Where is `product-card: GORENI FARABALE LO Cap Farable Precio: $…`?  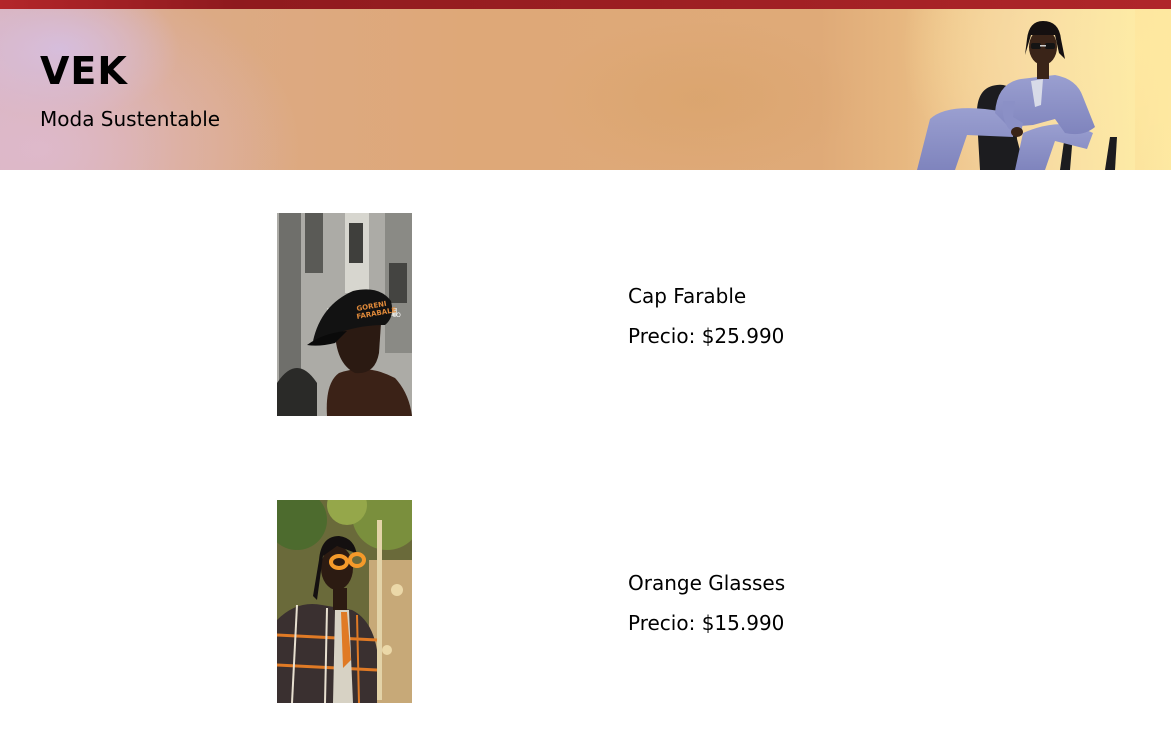 product-card: GORENI FARABALE LO Cap Farable Precio: $… is located at coordinates (577, 314).